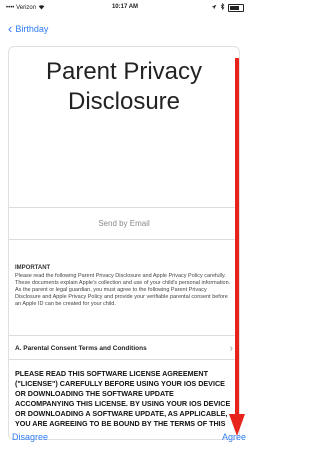 The image size is (320, 450). Describe the element at coordinates (214, 8) in the screenshot. I see `location-icon` at that location.